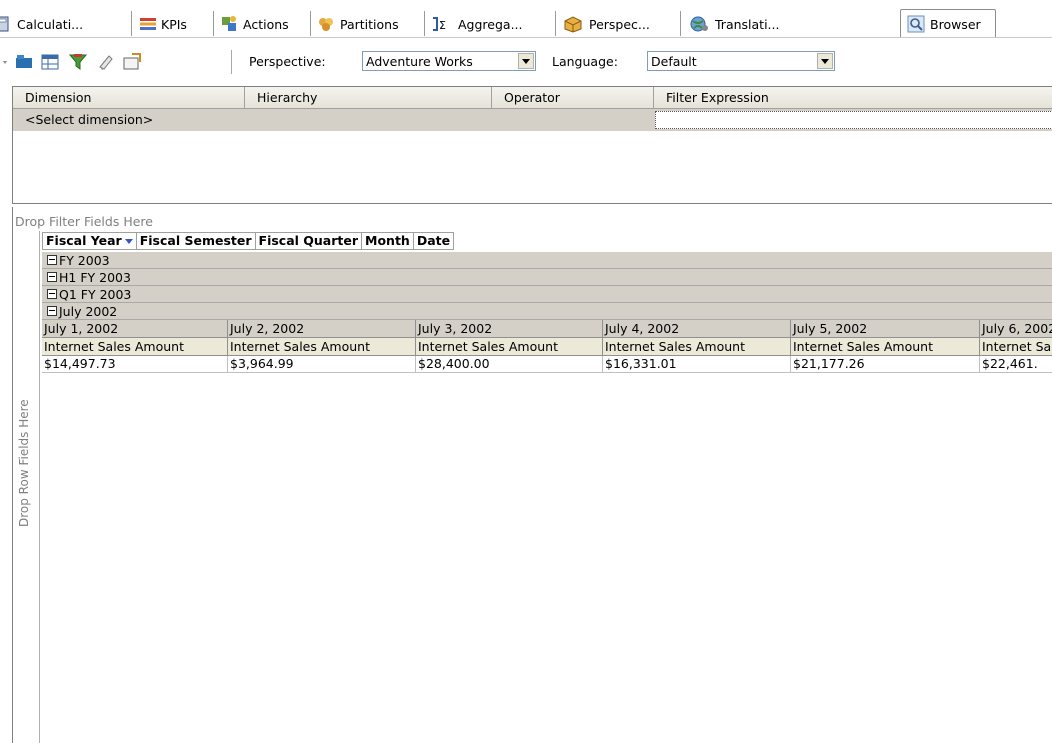  Describe the element at coordinates (147, 24) in the screenshot. I see `kpi-icon` at that location.